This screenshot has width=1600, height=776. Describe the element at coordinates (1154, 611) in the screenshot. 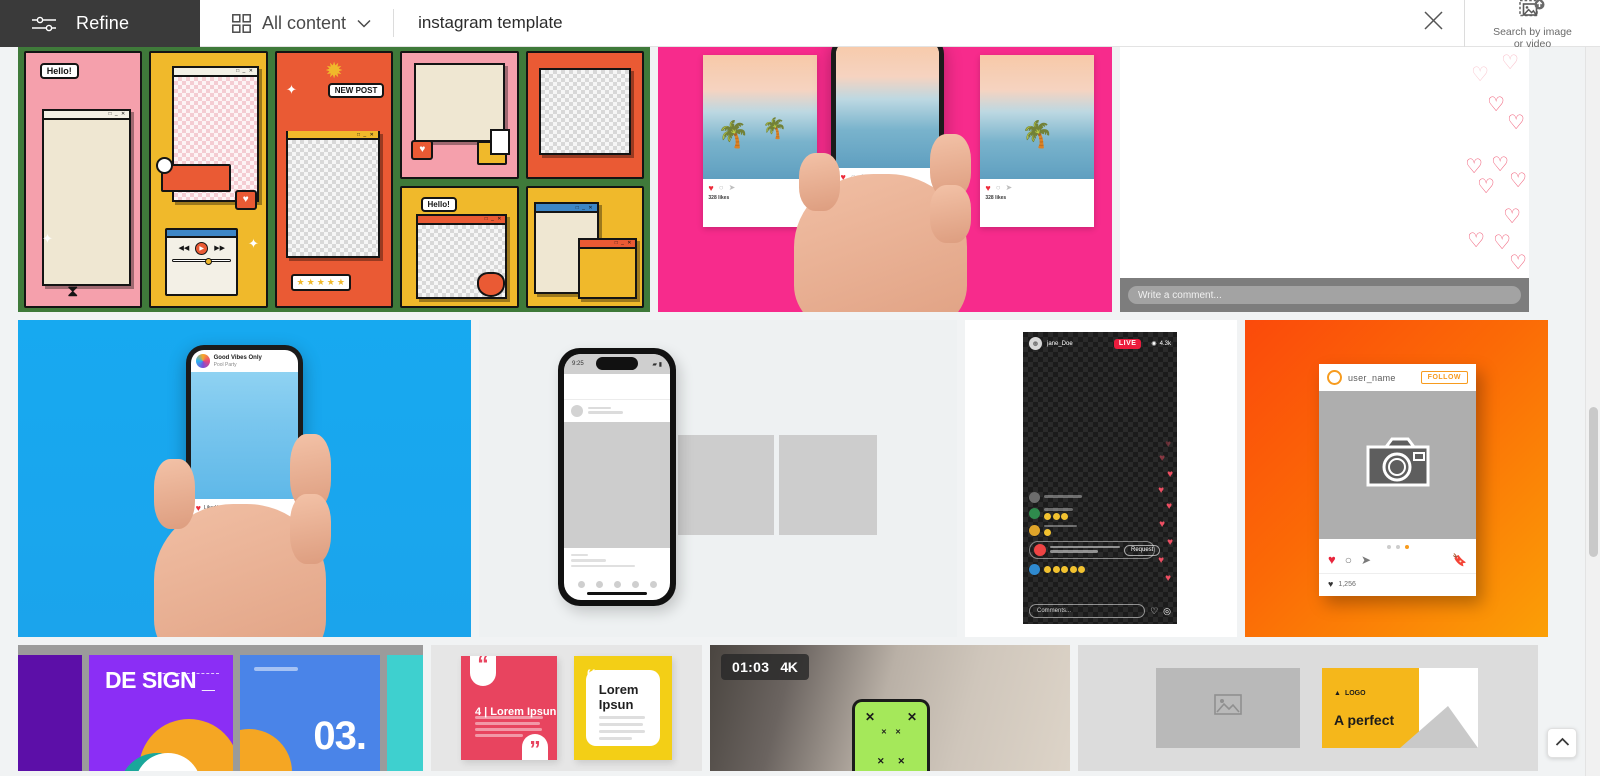

I see `heart-icon: ♡` at that location.